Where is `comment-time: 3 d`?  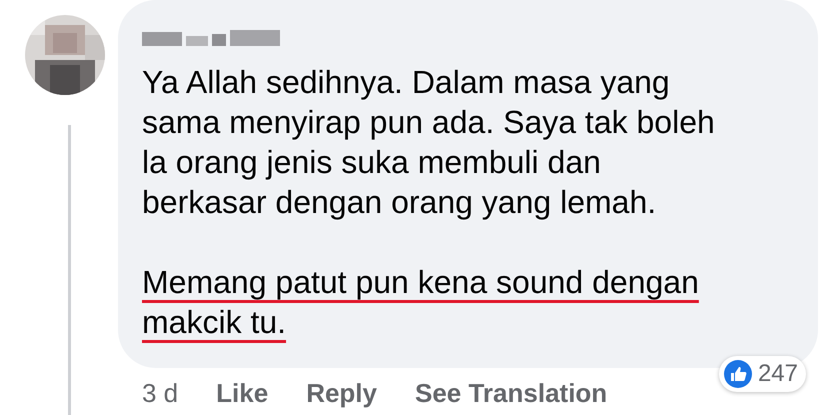 comment-time: 3 d is located at coordinates (160, 393).